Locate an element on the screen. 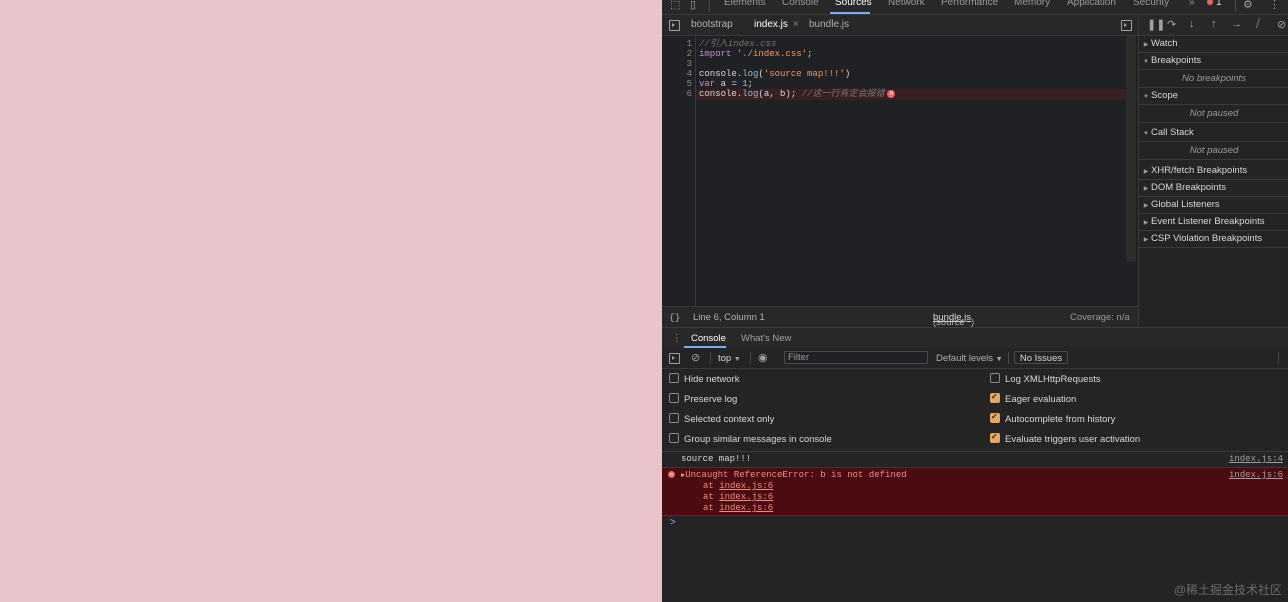 This screenshot has height=602, width=1288. device-toolbar-icon: ▯ is located at coordinates (693, 6).